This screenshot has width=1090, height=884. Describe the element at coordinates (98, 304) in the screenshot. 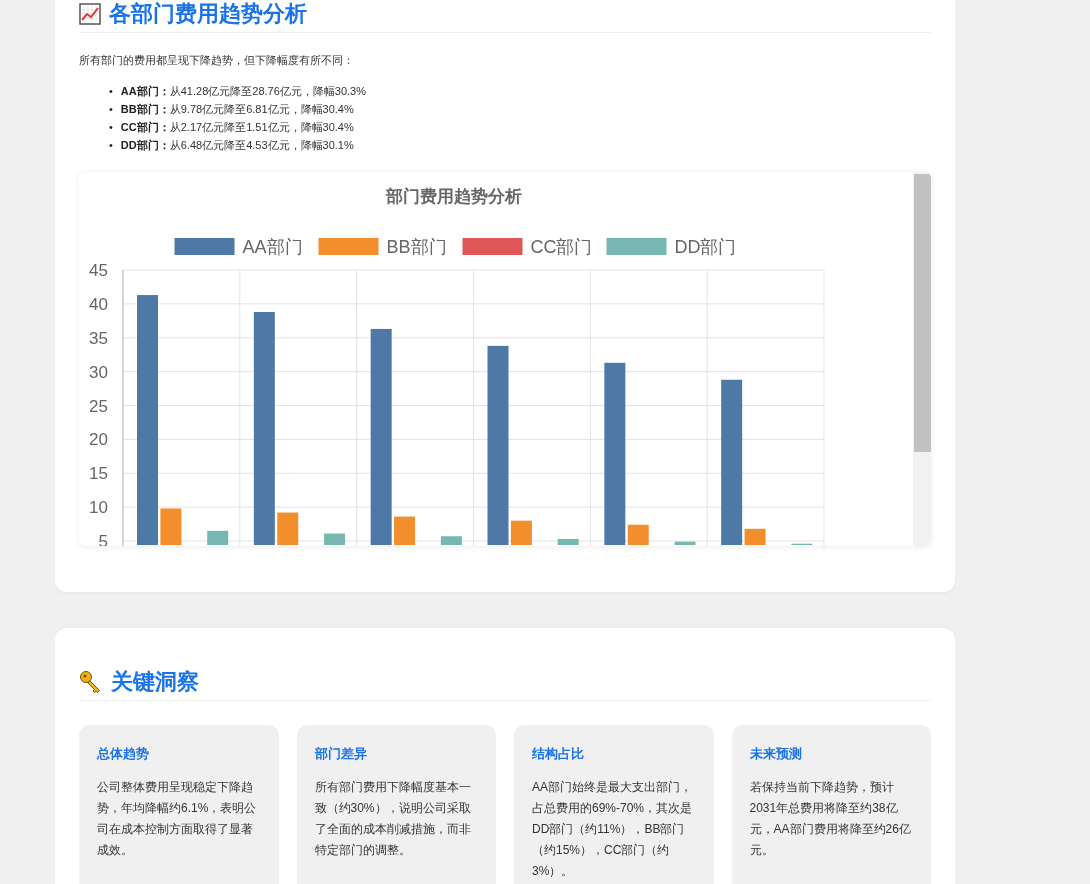

I see `axis-tick-label: 40` at that location.